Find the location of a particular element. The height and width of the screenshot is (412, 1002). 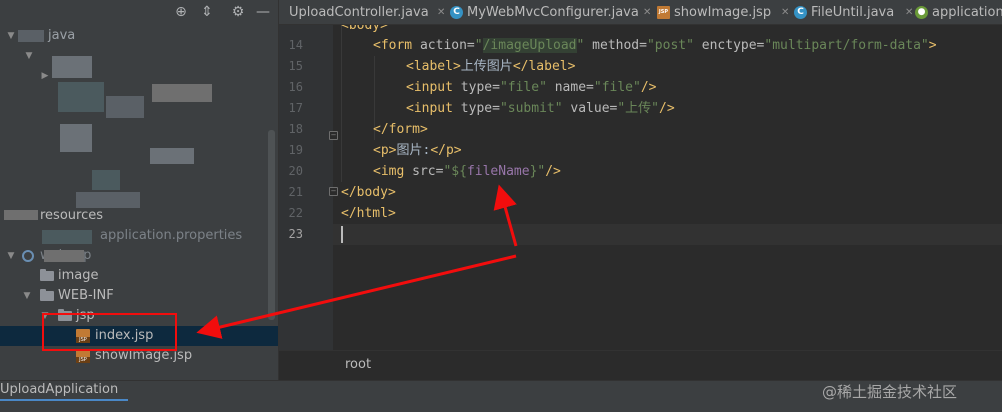

tab-show-image-jsp: JSP showImage.jsp ✕ is located at coordinates (721, 12).